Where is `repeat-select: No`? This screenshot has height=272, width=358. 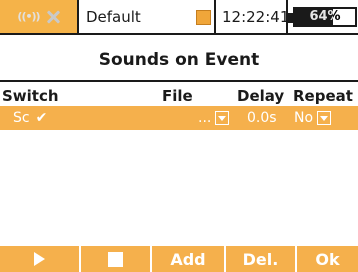 repeat-select: No is located at coordinates (313, 118).